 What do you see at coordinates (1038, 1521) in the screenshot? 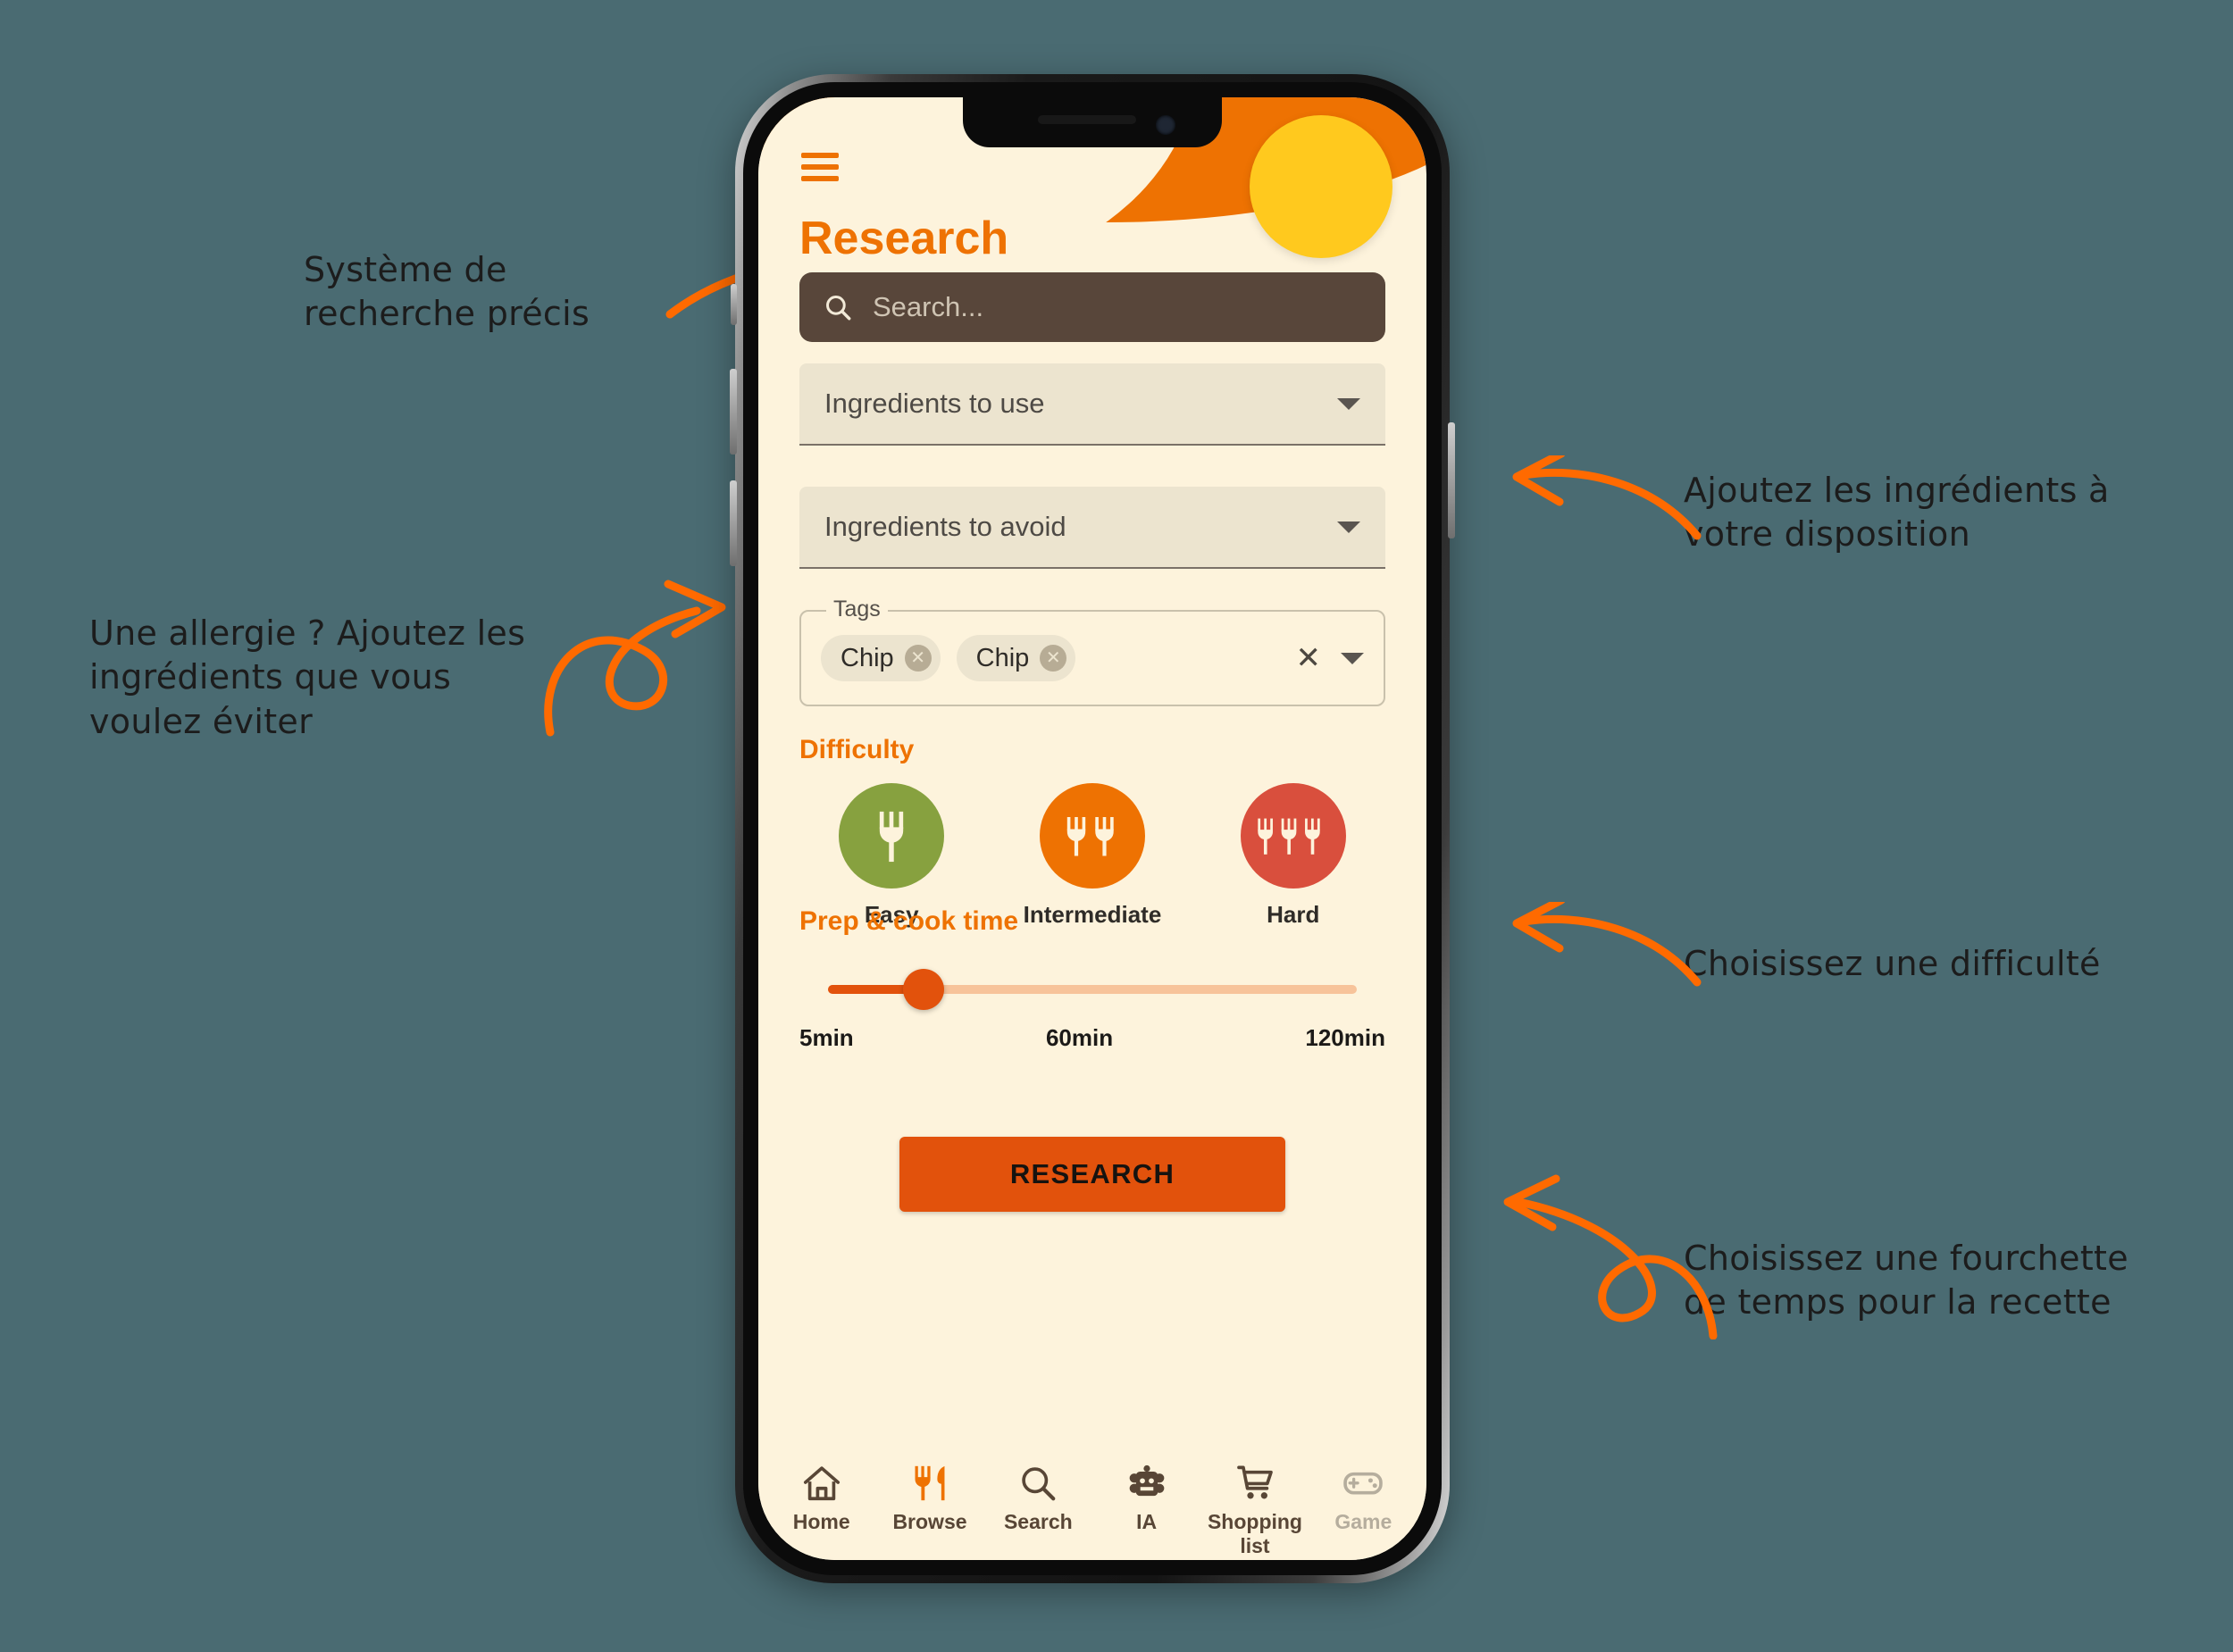
I see `nav-label-search: Search` at bounding box center [1038, 1521].